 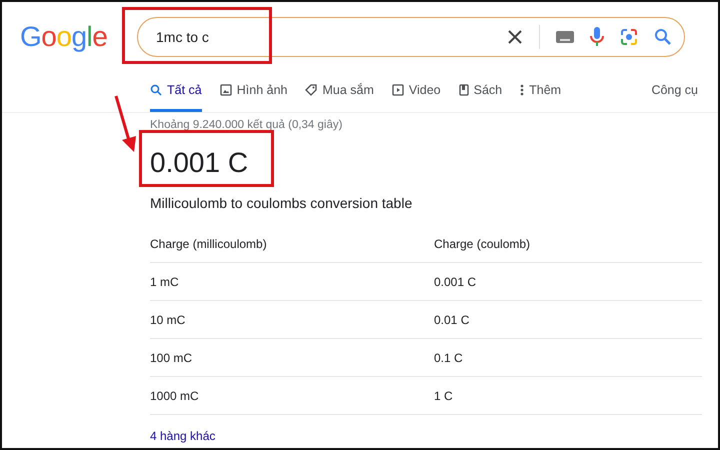 I want to click on google-logo: Google, so click(x=78, y=37).